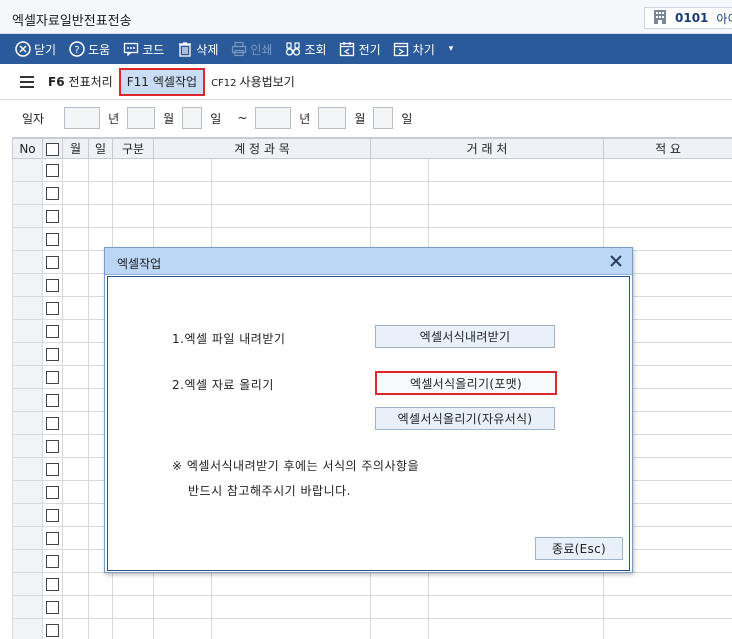 Image resolution: width=732 pixels, height=639 pixels. What do you see at coordinates (27, 148) in the screenshot?
I see `col-no: No` at bounding box center [27, 148].